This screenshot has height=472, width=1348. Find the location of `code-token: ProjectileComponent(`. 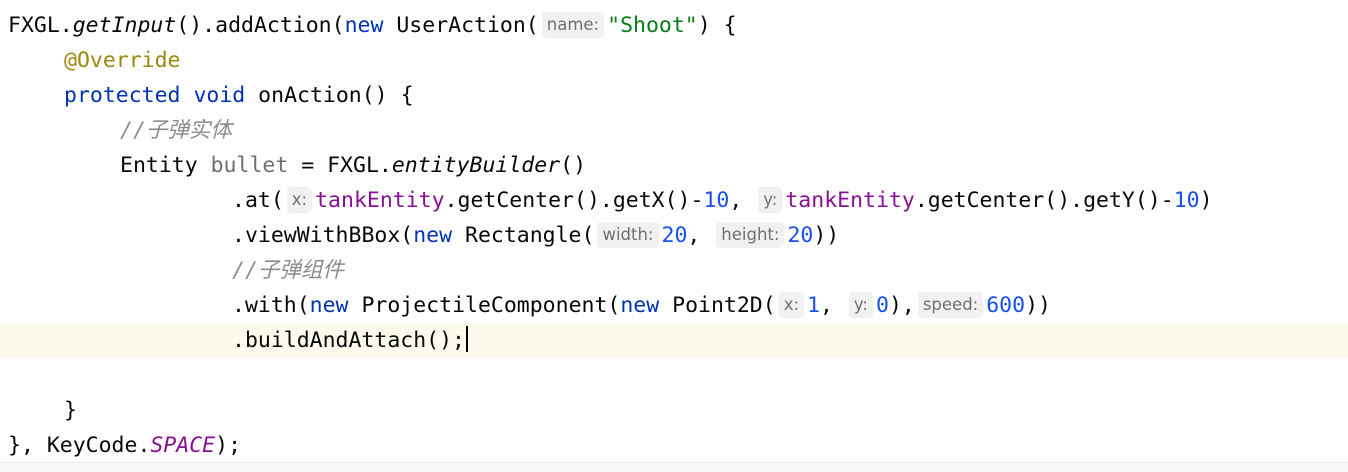

code-token: ProjectileComponent( is located at coordinates (484, 305).